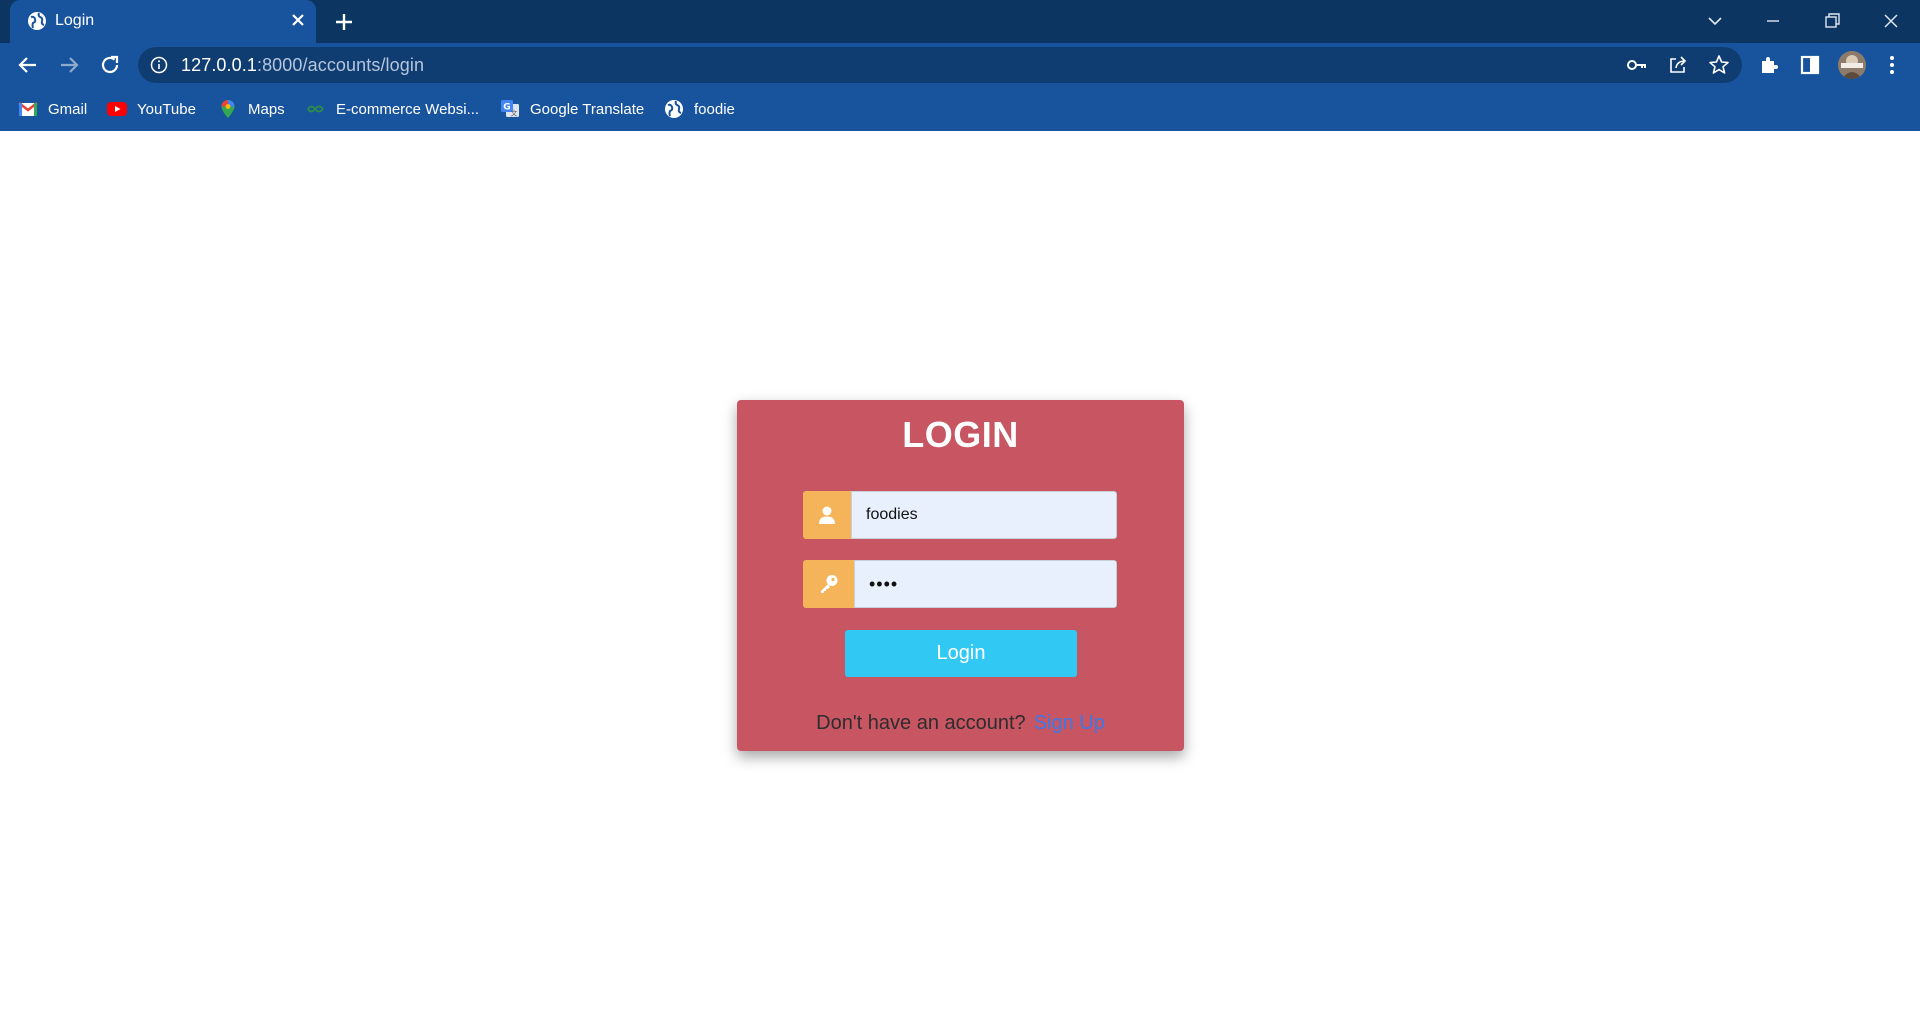 The height and width of the screenshot is (1010, 1920). Describe the element at coordinates (69, 65) in the screenshot. I see `forward-arrow-icon` at that location.